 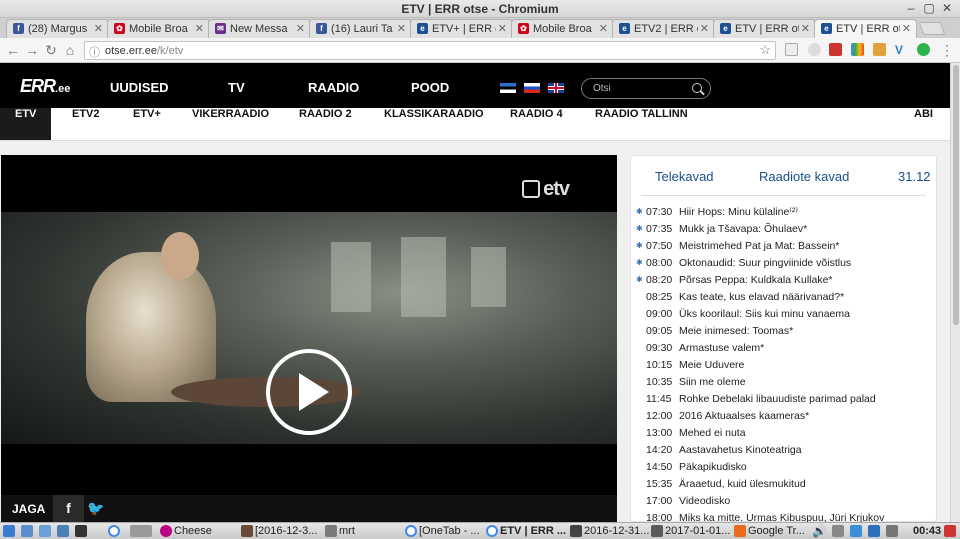 What do you see at coordinates (781, 501) in the screenshot?
I see `schedule-row: 17:00 Videodisko` at bounding box center [781, 501].